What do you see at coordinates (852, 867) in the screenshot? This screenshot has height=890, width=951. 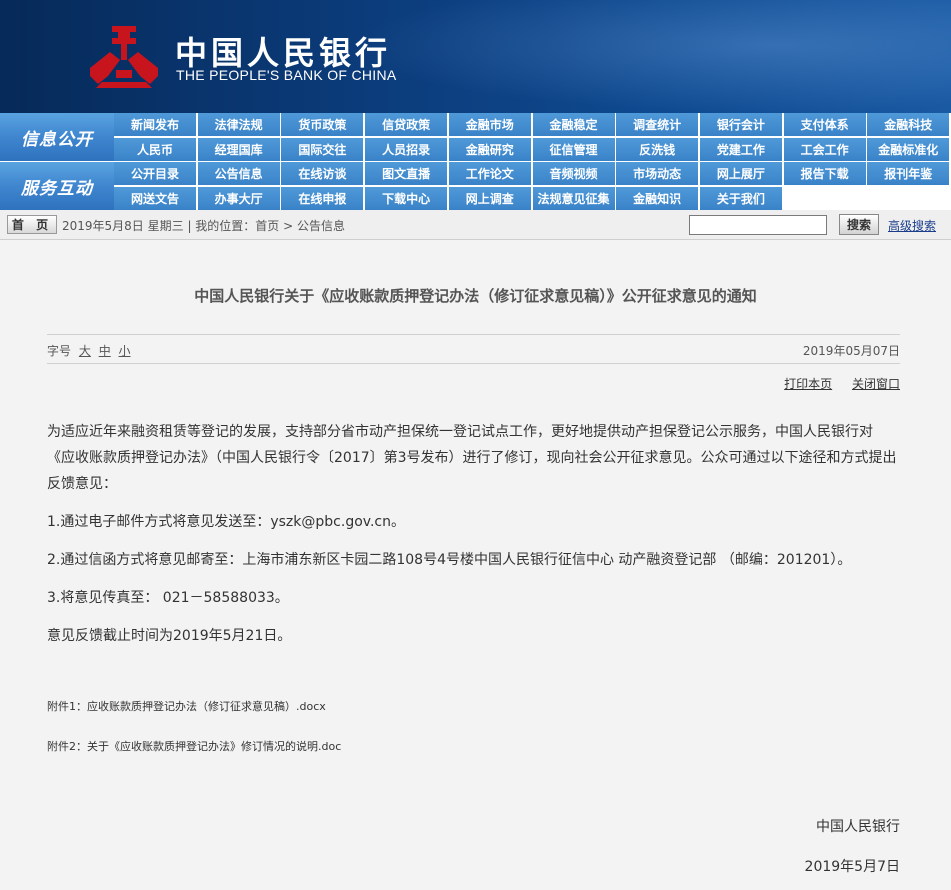 I see `sign-date: 2019年5月7日` at bounding box center [852, 867].